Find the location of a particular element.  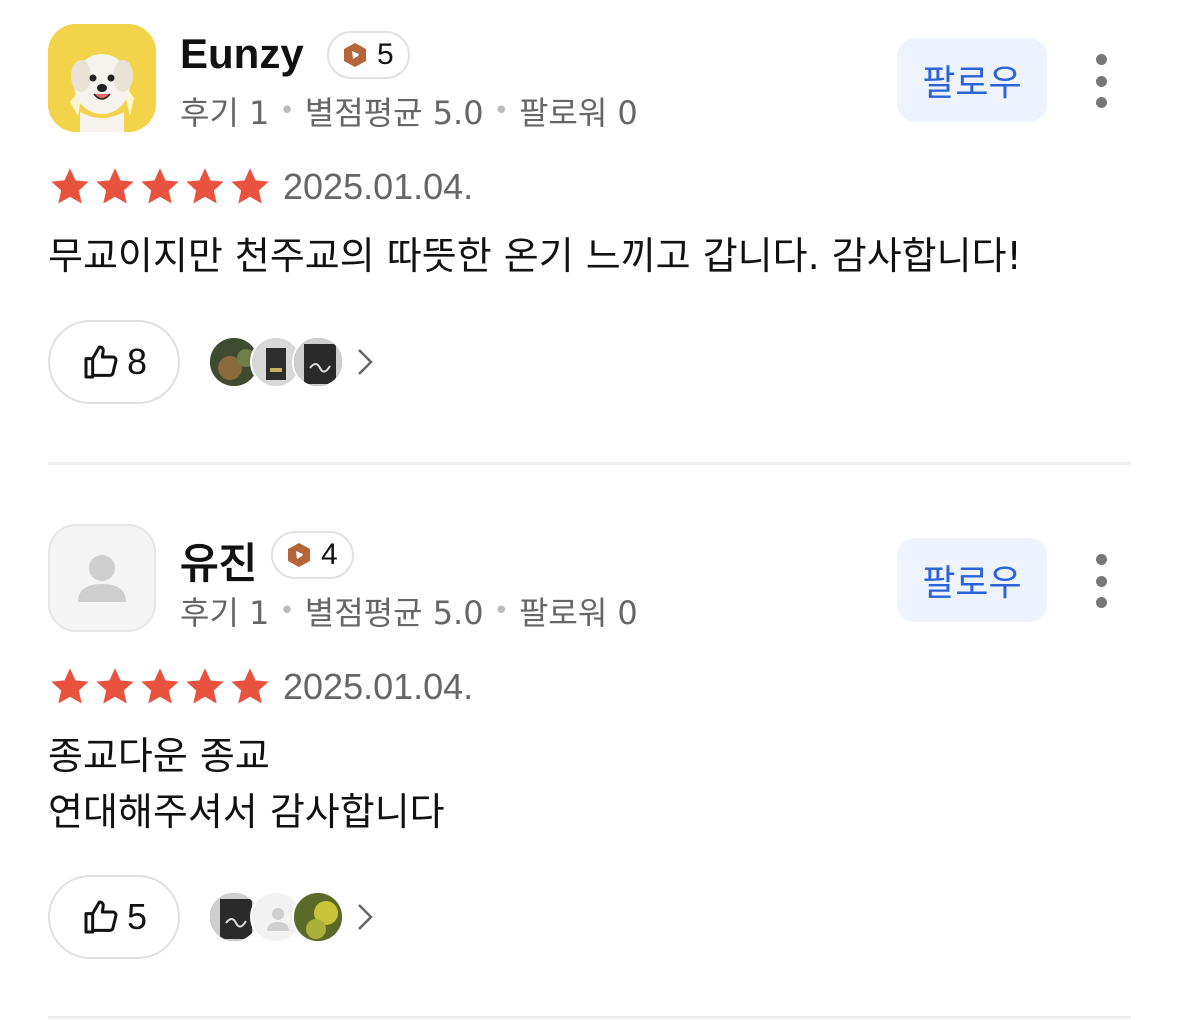

like-button: 8 is located at coordinates (114, 362).